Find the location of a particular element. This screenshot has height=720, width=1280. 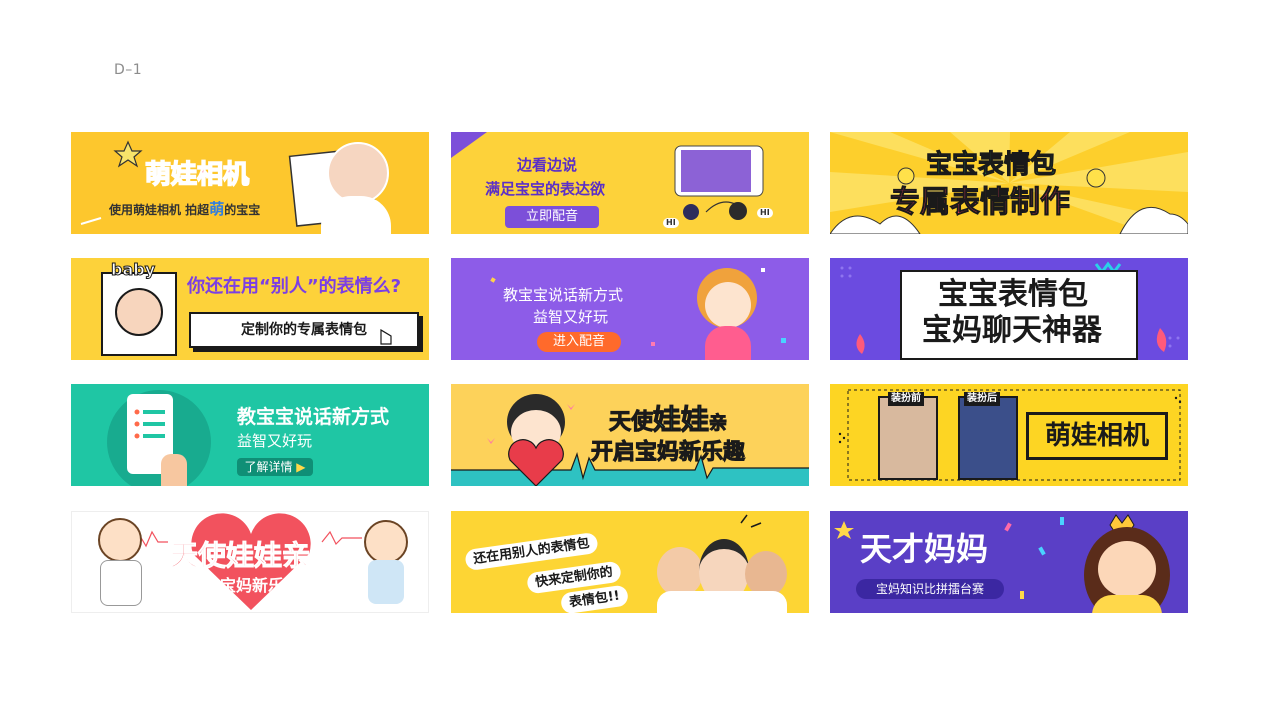

banner-title: 天使娃娃亲 is located at coordinates (240, 555).